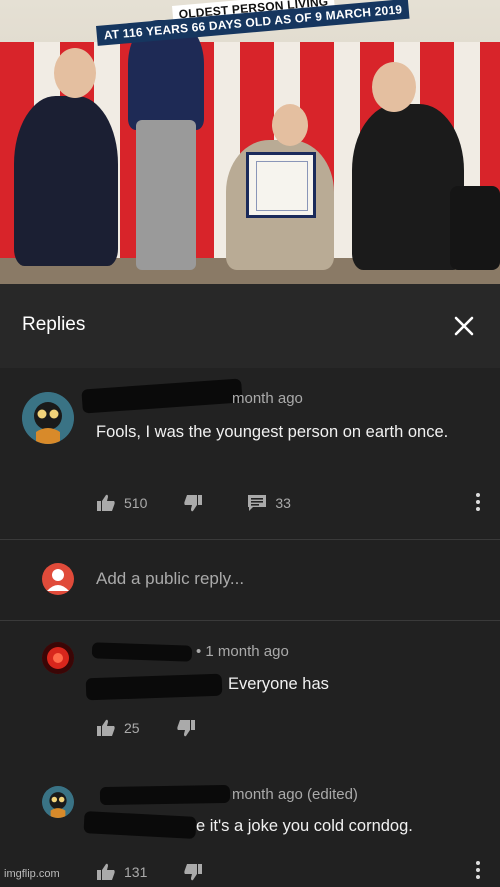 The height and width of the screenshot is (887, 500). What do you see at coordinates (278, 684) in the screenshot?
I see `reply-text: Everyone has` at bounding box center [278, 684].